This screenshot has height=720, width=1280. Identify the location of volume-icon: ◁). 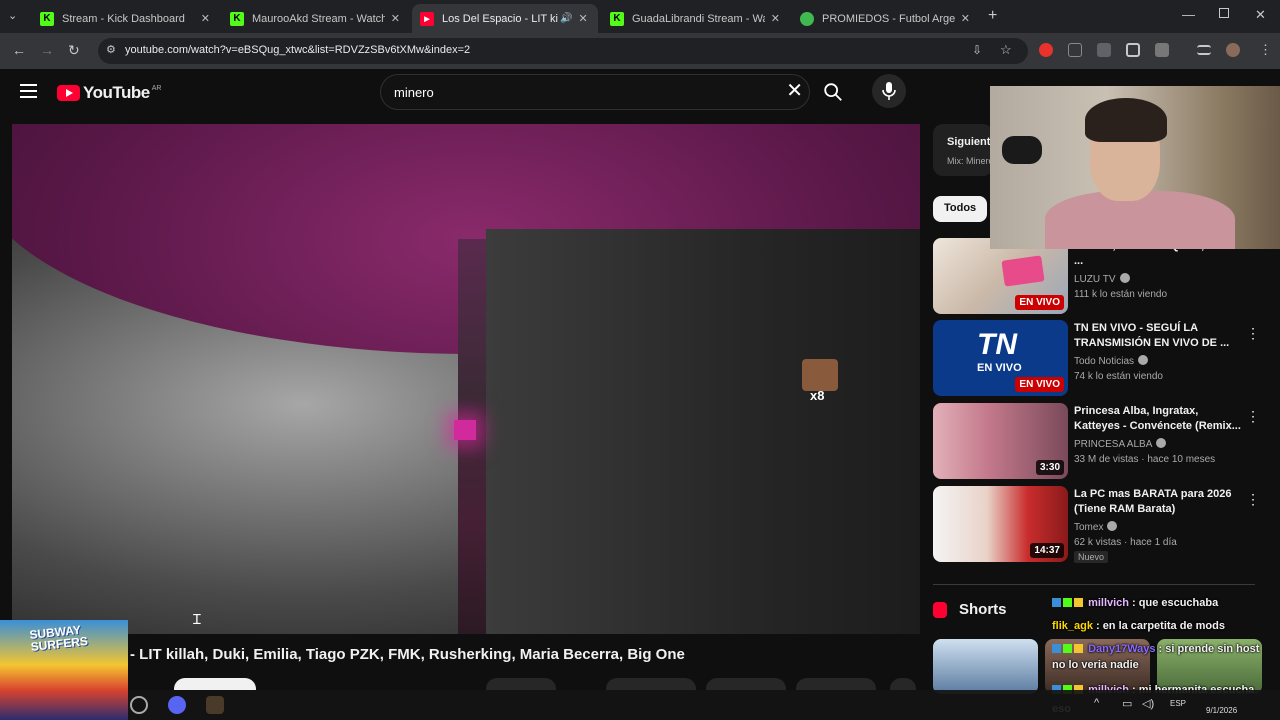
(1148, 703).